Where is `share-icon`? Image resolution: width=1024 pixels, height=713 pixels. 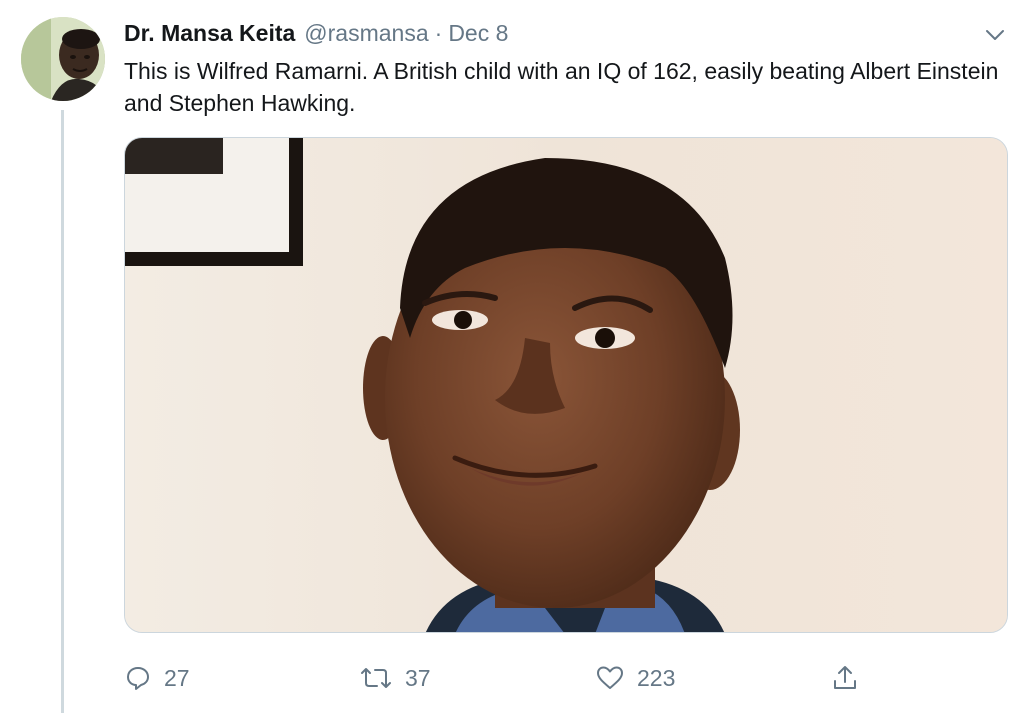
share-icon is located at coordinates (845, 678).